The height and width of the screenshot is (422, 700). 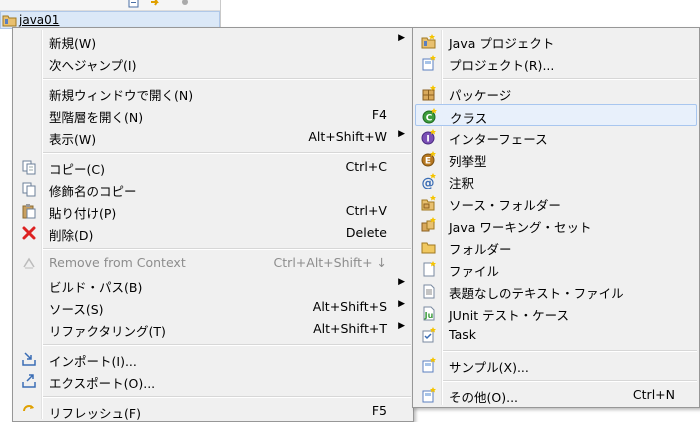 What do you see at coordinates (29, 359) in the screenshot?
I see `import-icon` at bounding box center [29, 359].